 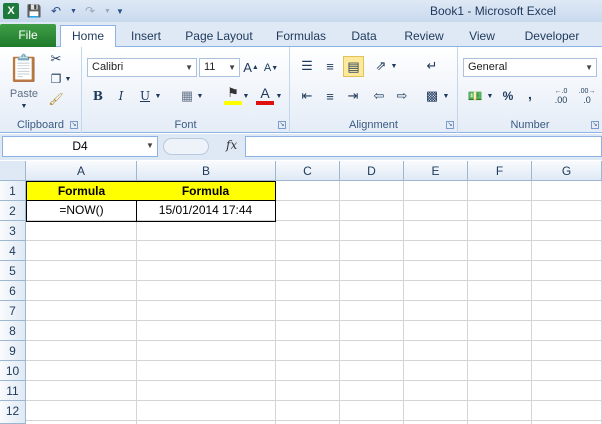 I want to click on orientation-dropdown-icon: ▼, so click(x=394, y=66).